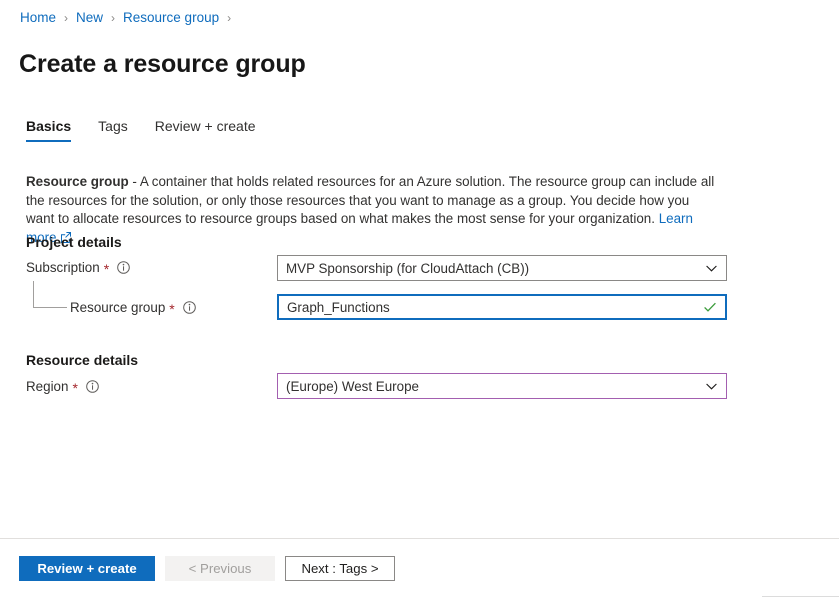 This screenshot has height=602, width=839. What do you see at coordinates (408, 268) in the screenshot?
I see `subscription-value: MVP Sponsorship (for CloudAttach (CB))` at bounding box center [408, 268].